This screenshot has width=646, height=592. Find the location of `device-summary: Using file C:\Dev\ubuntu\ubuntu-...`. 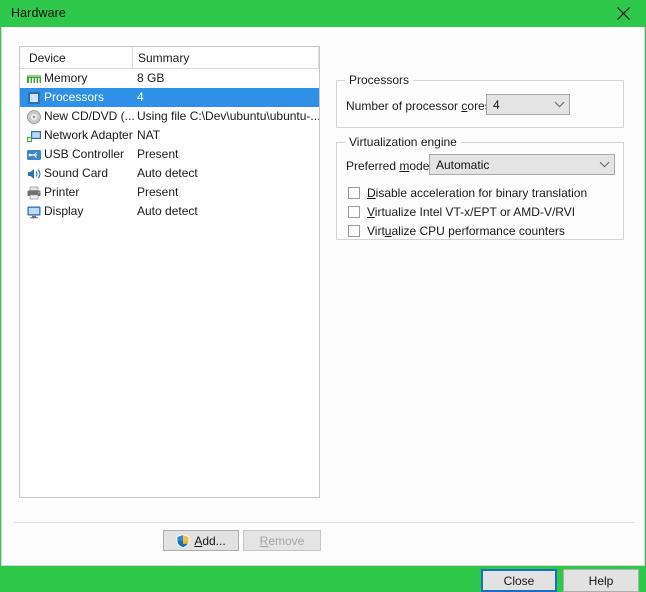

device-summary: Using file C:\Dev\ubuntu\ubuntu-... is located at coordinates (228, 116).